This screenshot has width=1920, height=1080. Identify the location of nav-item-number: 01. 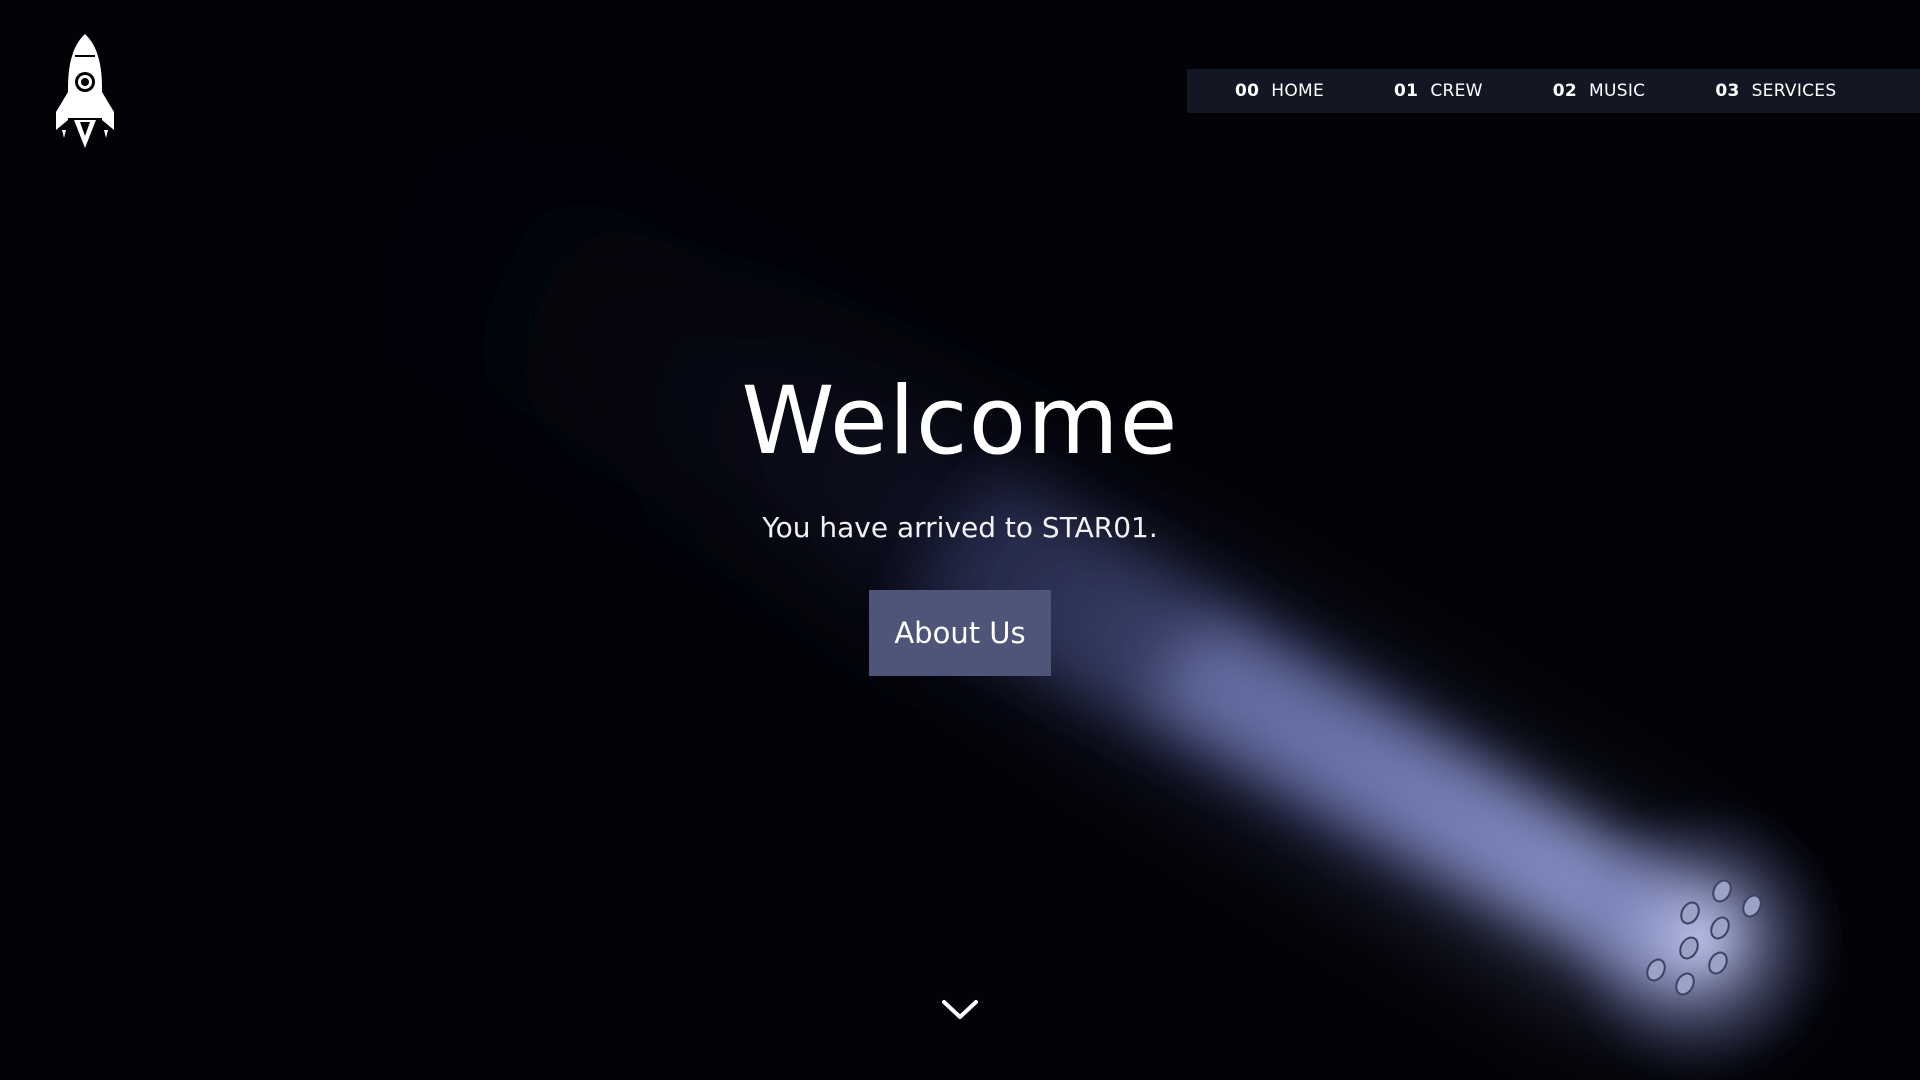
(1406, 91).